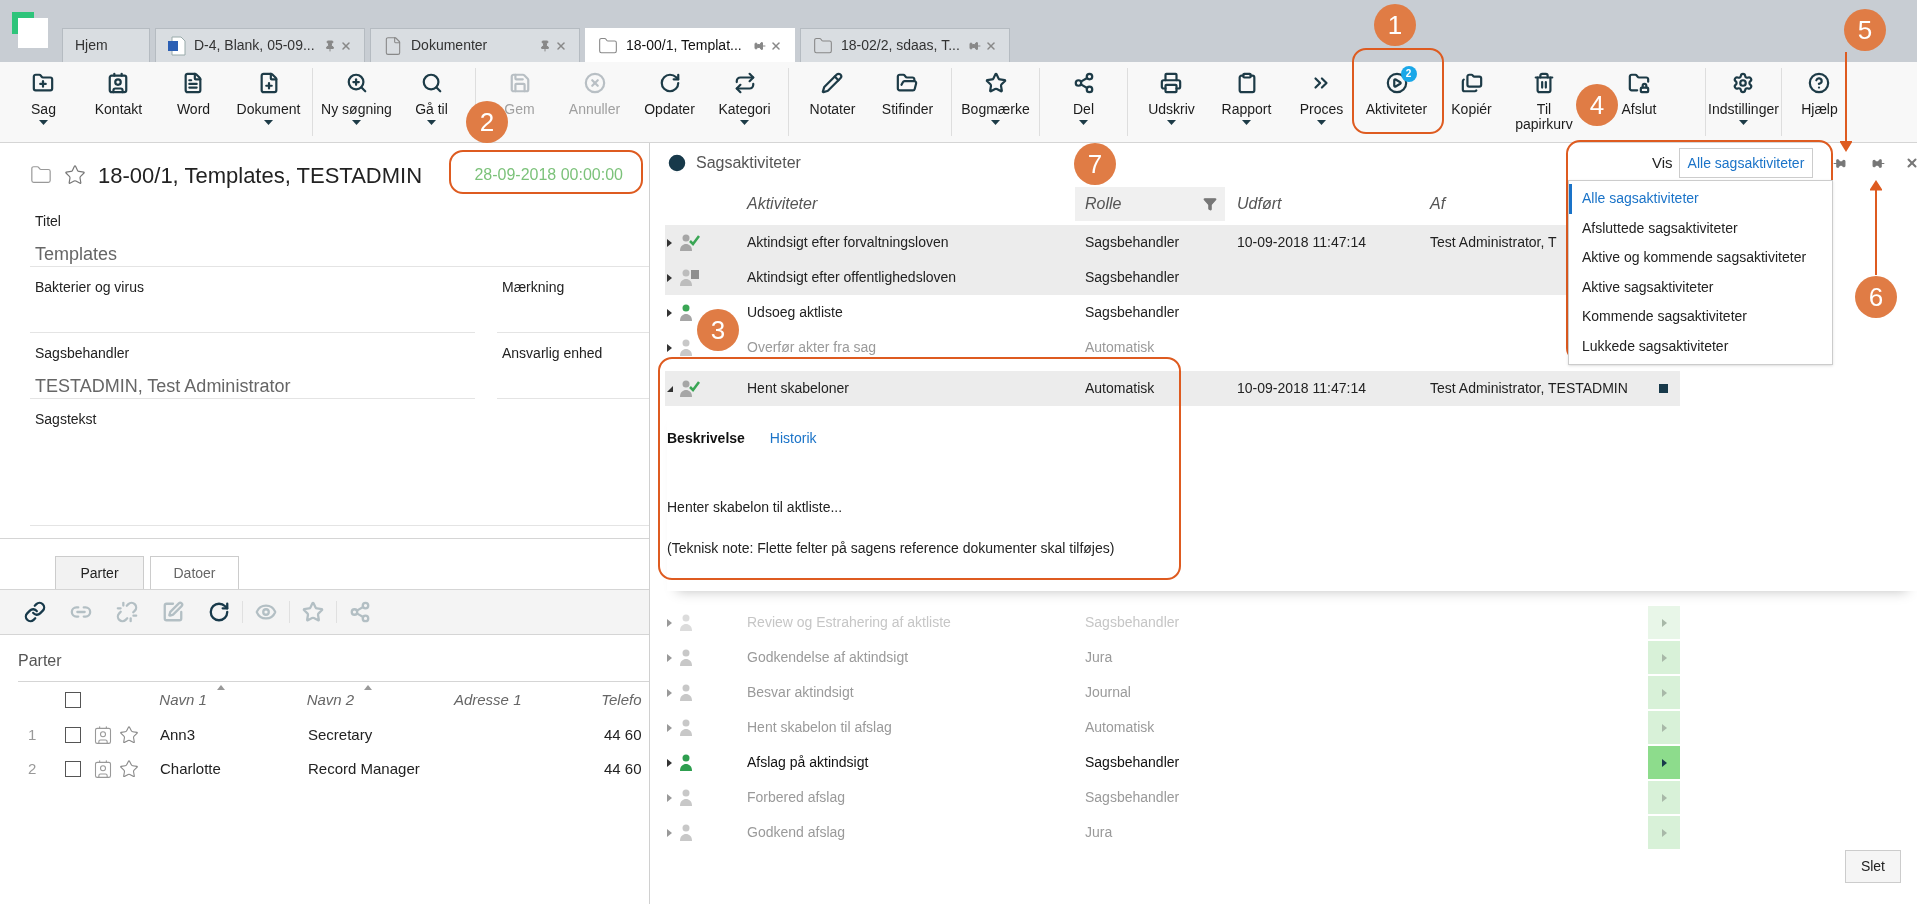 The height and width of the screenshot is (904, 1917). I want to click on table-cell: Test Administrator, TESTADMIN, so click(1529, 388).